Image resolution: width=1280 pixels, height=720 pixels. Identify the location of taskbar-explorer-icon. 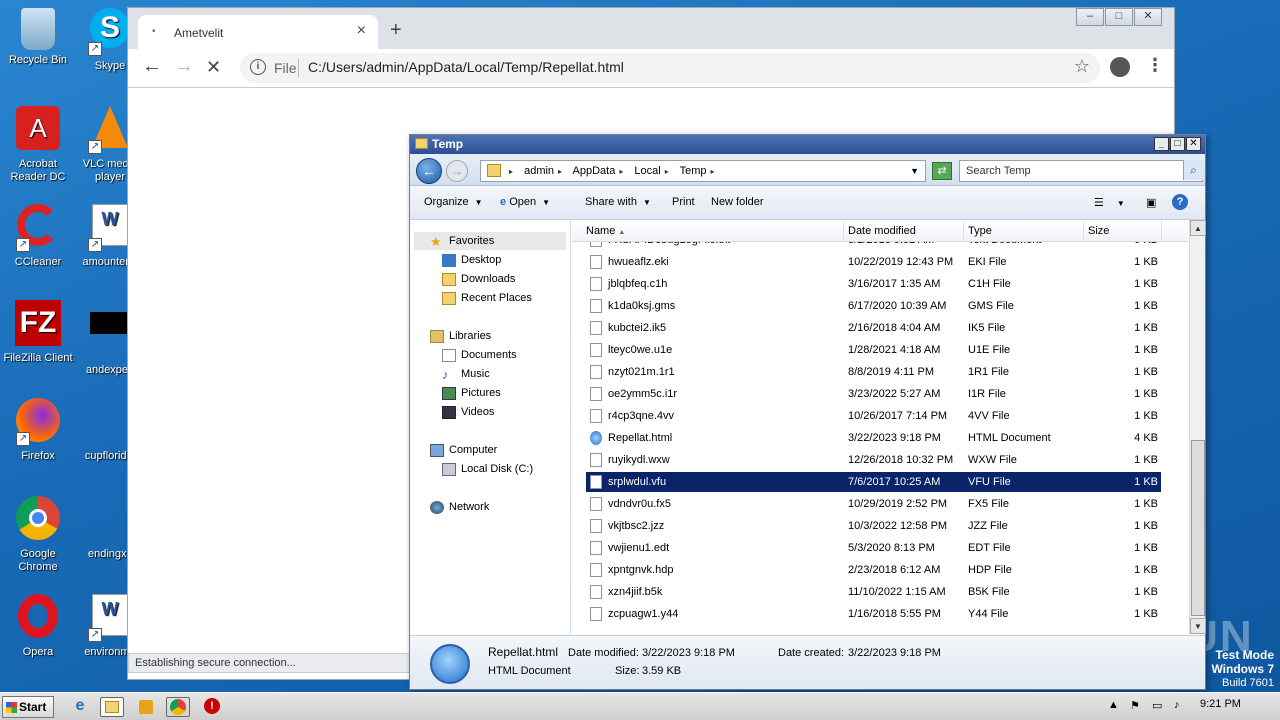
(112, 707).